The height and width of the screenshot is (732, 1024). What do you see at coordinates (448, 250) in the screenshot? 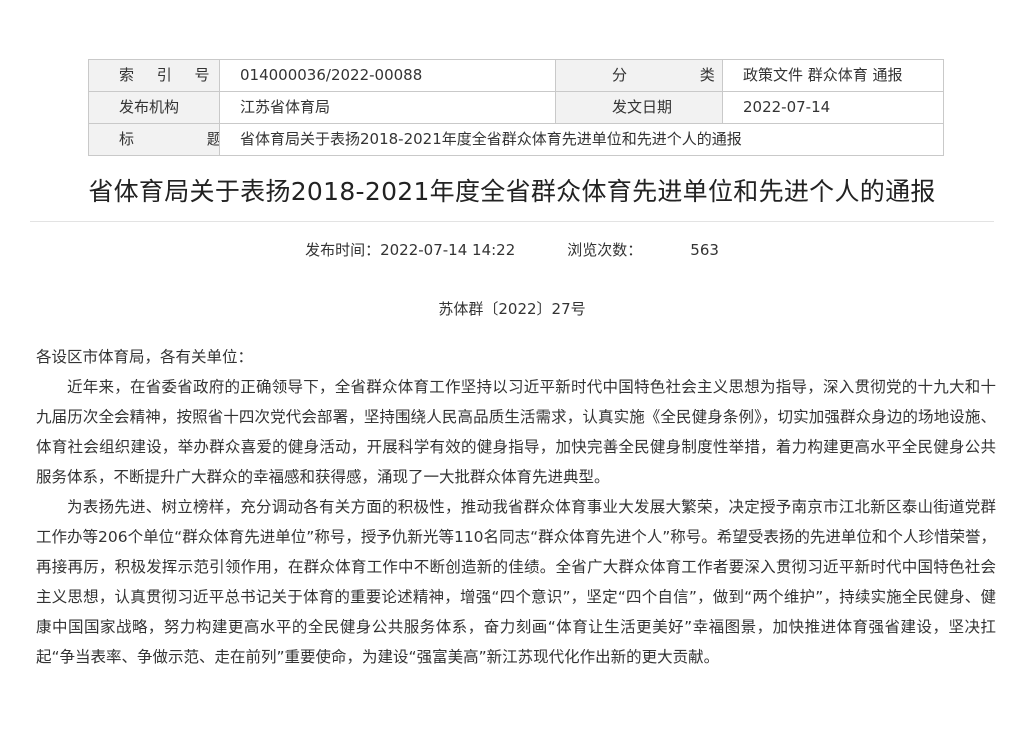
I see `publish-time-value: 2022-07-14 14:22` at bounding box center [448, 250].